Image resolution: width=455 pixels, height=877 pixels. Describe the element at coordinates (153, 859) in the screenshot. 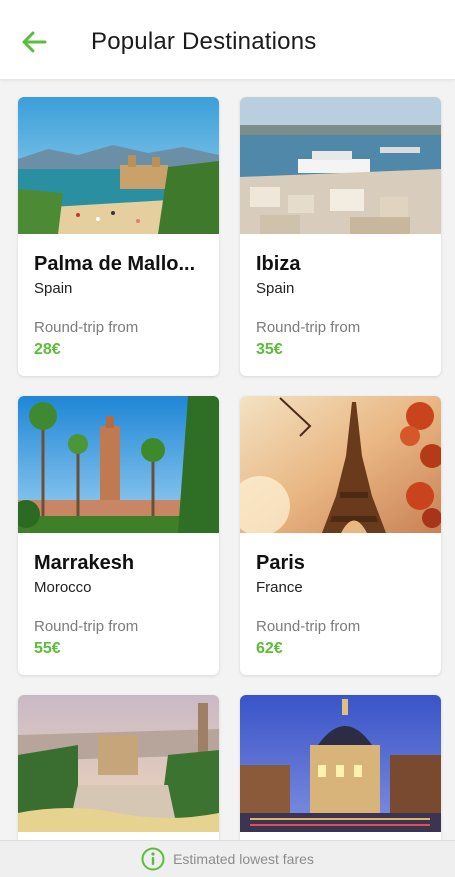

I see `info-icon` at that location.